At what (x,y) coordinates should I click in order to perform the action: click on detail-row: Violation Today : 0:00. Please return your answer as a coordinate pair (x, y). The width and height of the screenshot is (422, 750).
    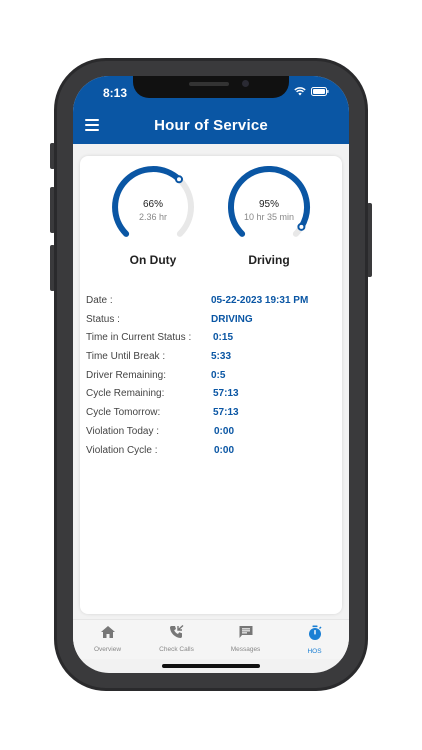
    Looking at the image, I should click on (211, 433).